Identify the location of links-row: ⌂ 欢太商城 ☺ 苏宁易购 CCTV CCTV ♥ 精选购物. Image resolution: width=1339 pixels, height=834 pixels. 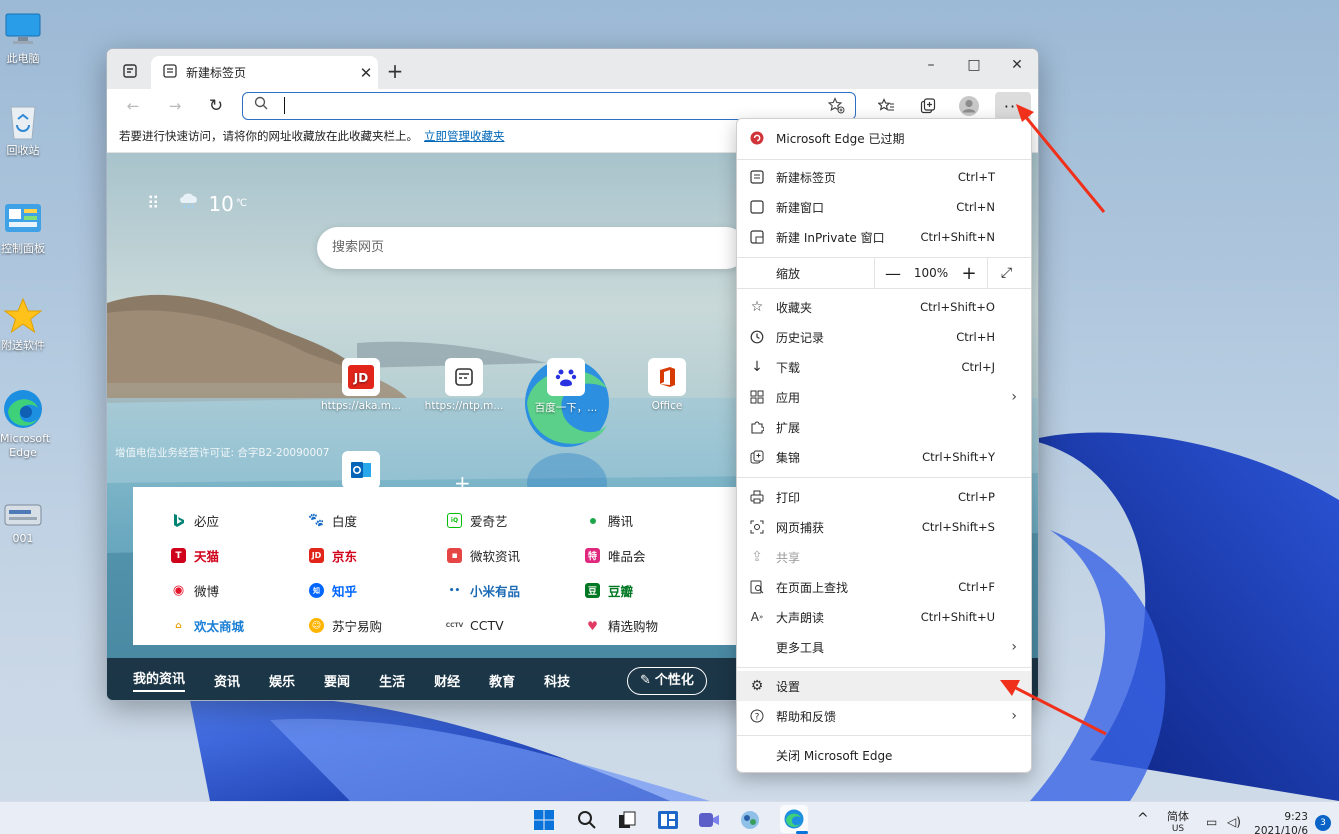
(443, 625).